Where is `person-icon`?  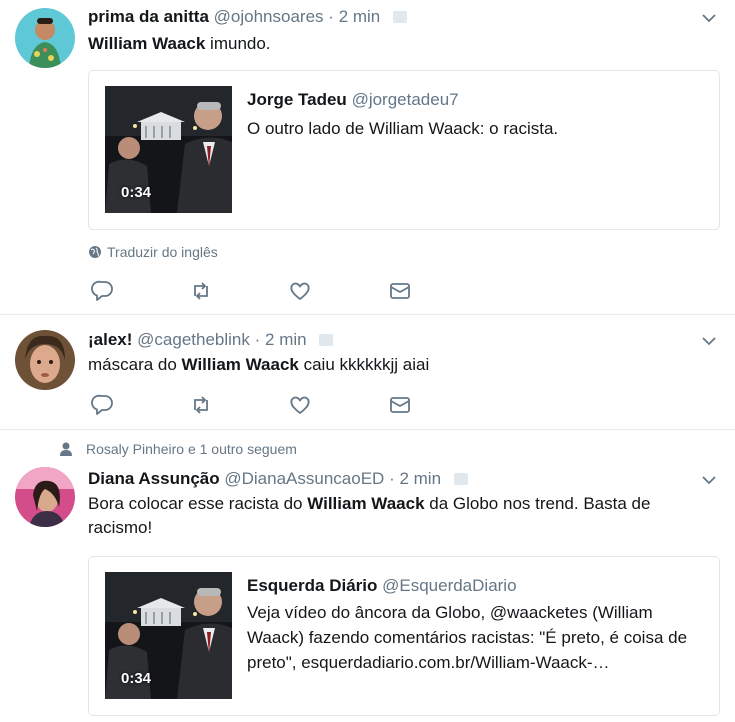 person-icon is located at coordinates (66, 449).